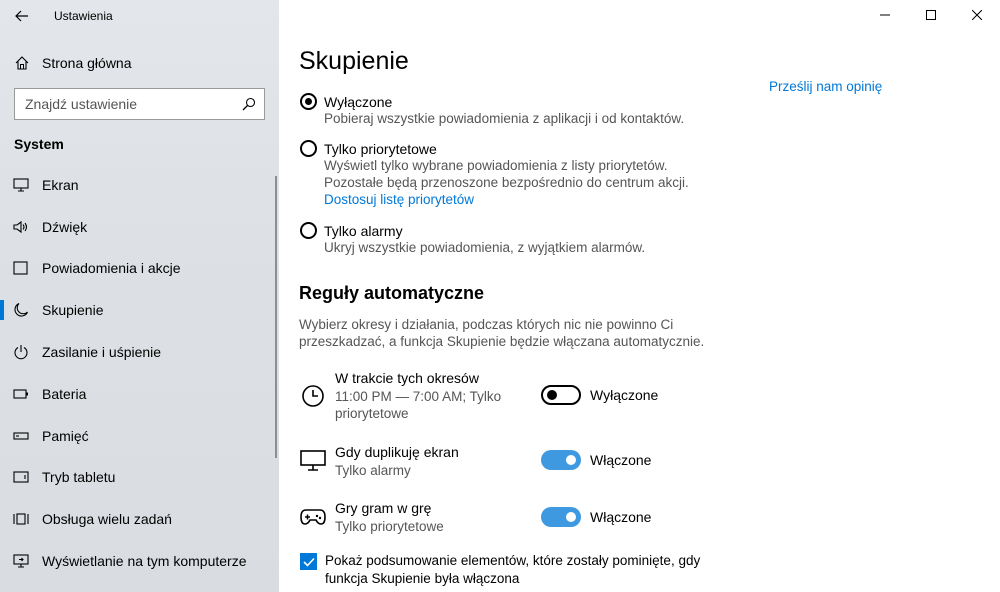 The width and height of the screenshot is (1000, 592). What do you see at coordinates (21, 185) in the screenshot?
I see `display-icon` at bounding box center [21, 185].